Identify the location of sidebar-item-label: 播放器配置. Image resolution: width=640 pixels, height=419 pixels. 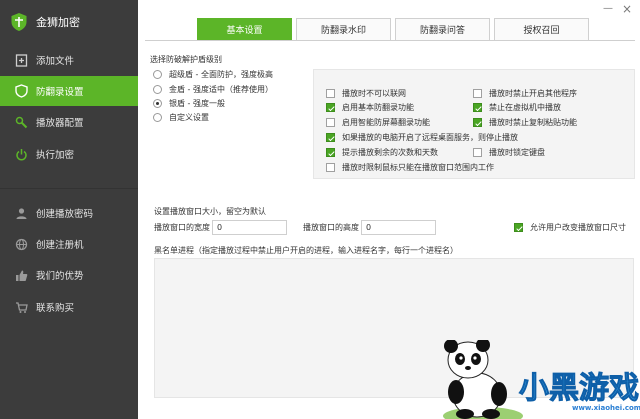
(60, 123).